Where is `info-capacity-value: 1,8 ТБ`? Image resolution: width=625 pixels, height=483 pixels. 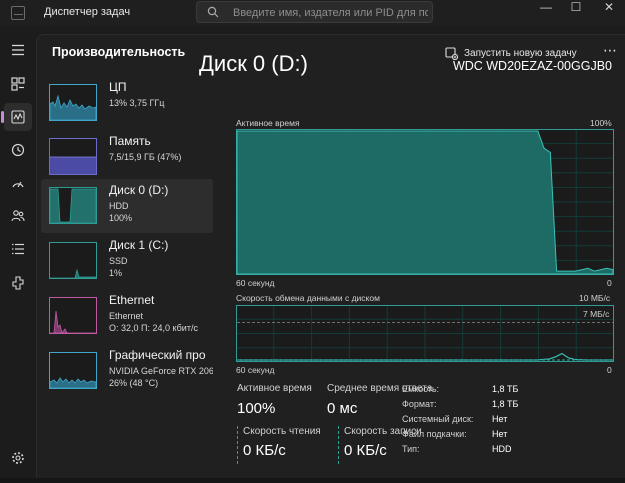
info-capacity-value: 1,8 ТБ is located at coordinates (505, 389).